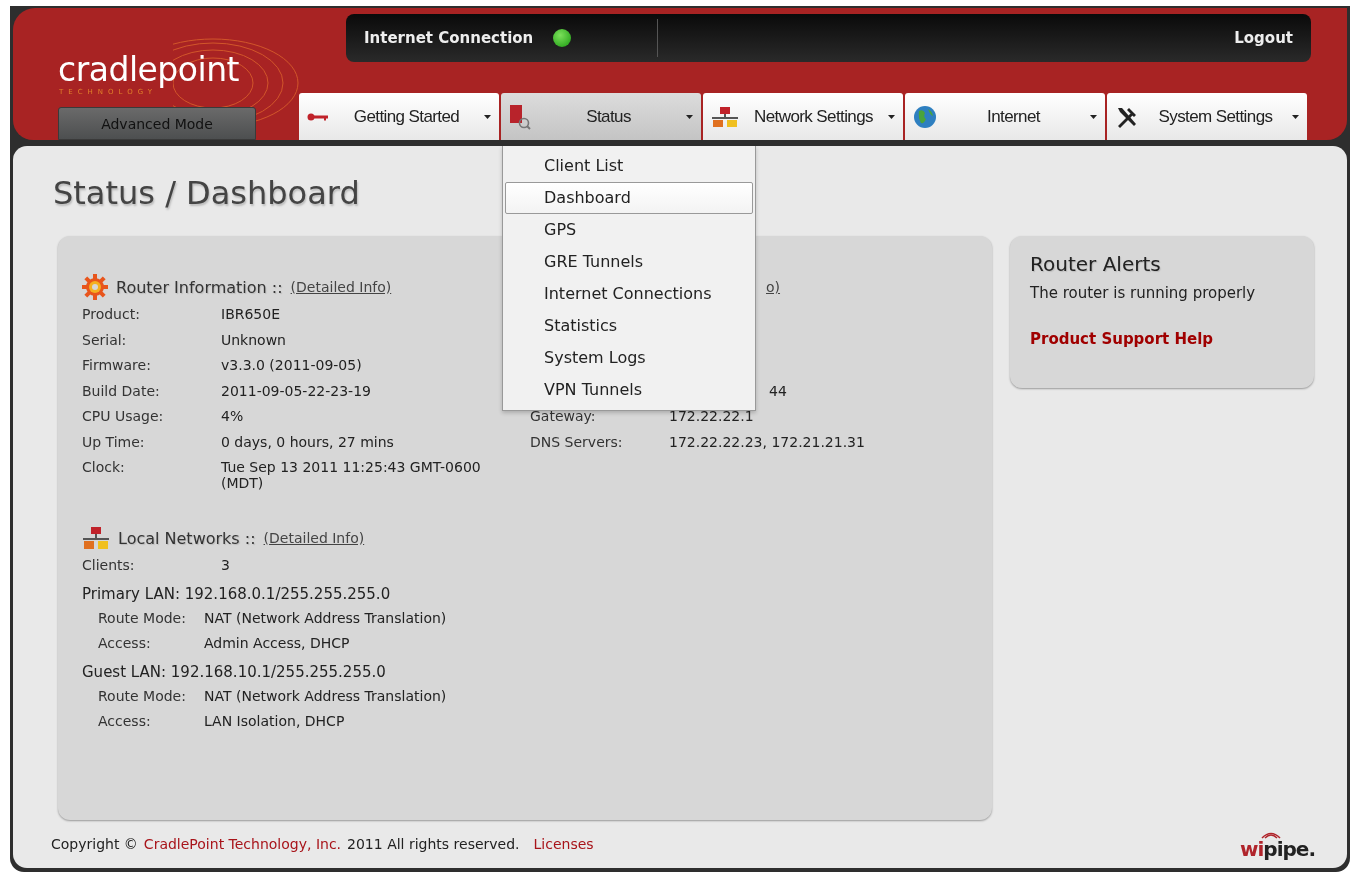  I want to click on field-value: Admin Access, DHCP, so click(277, 643).